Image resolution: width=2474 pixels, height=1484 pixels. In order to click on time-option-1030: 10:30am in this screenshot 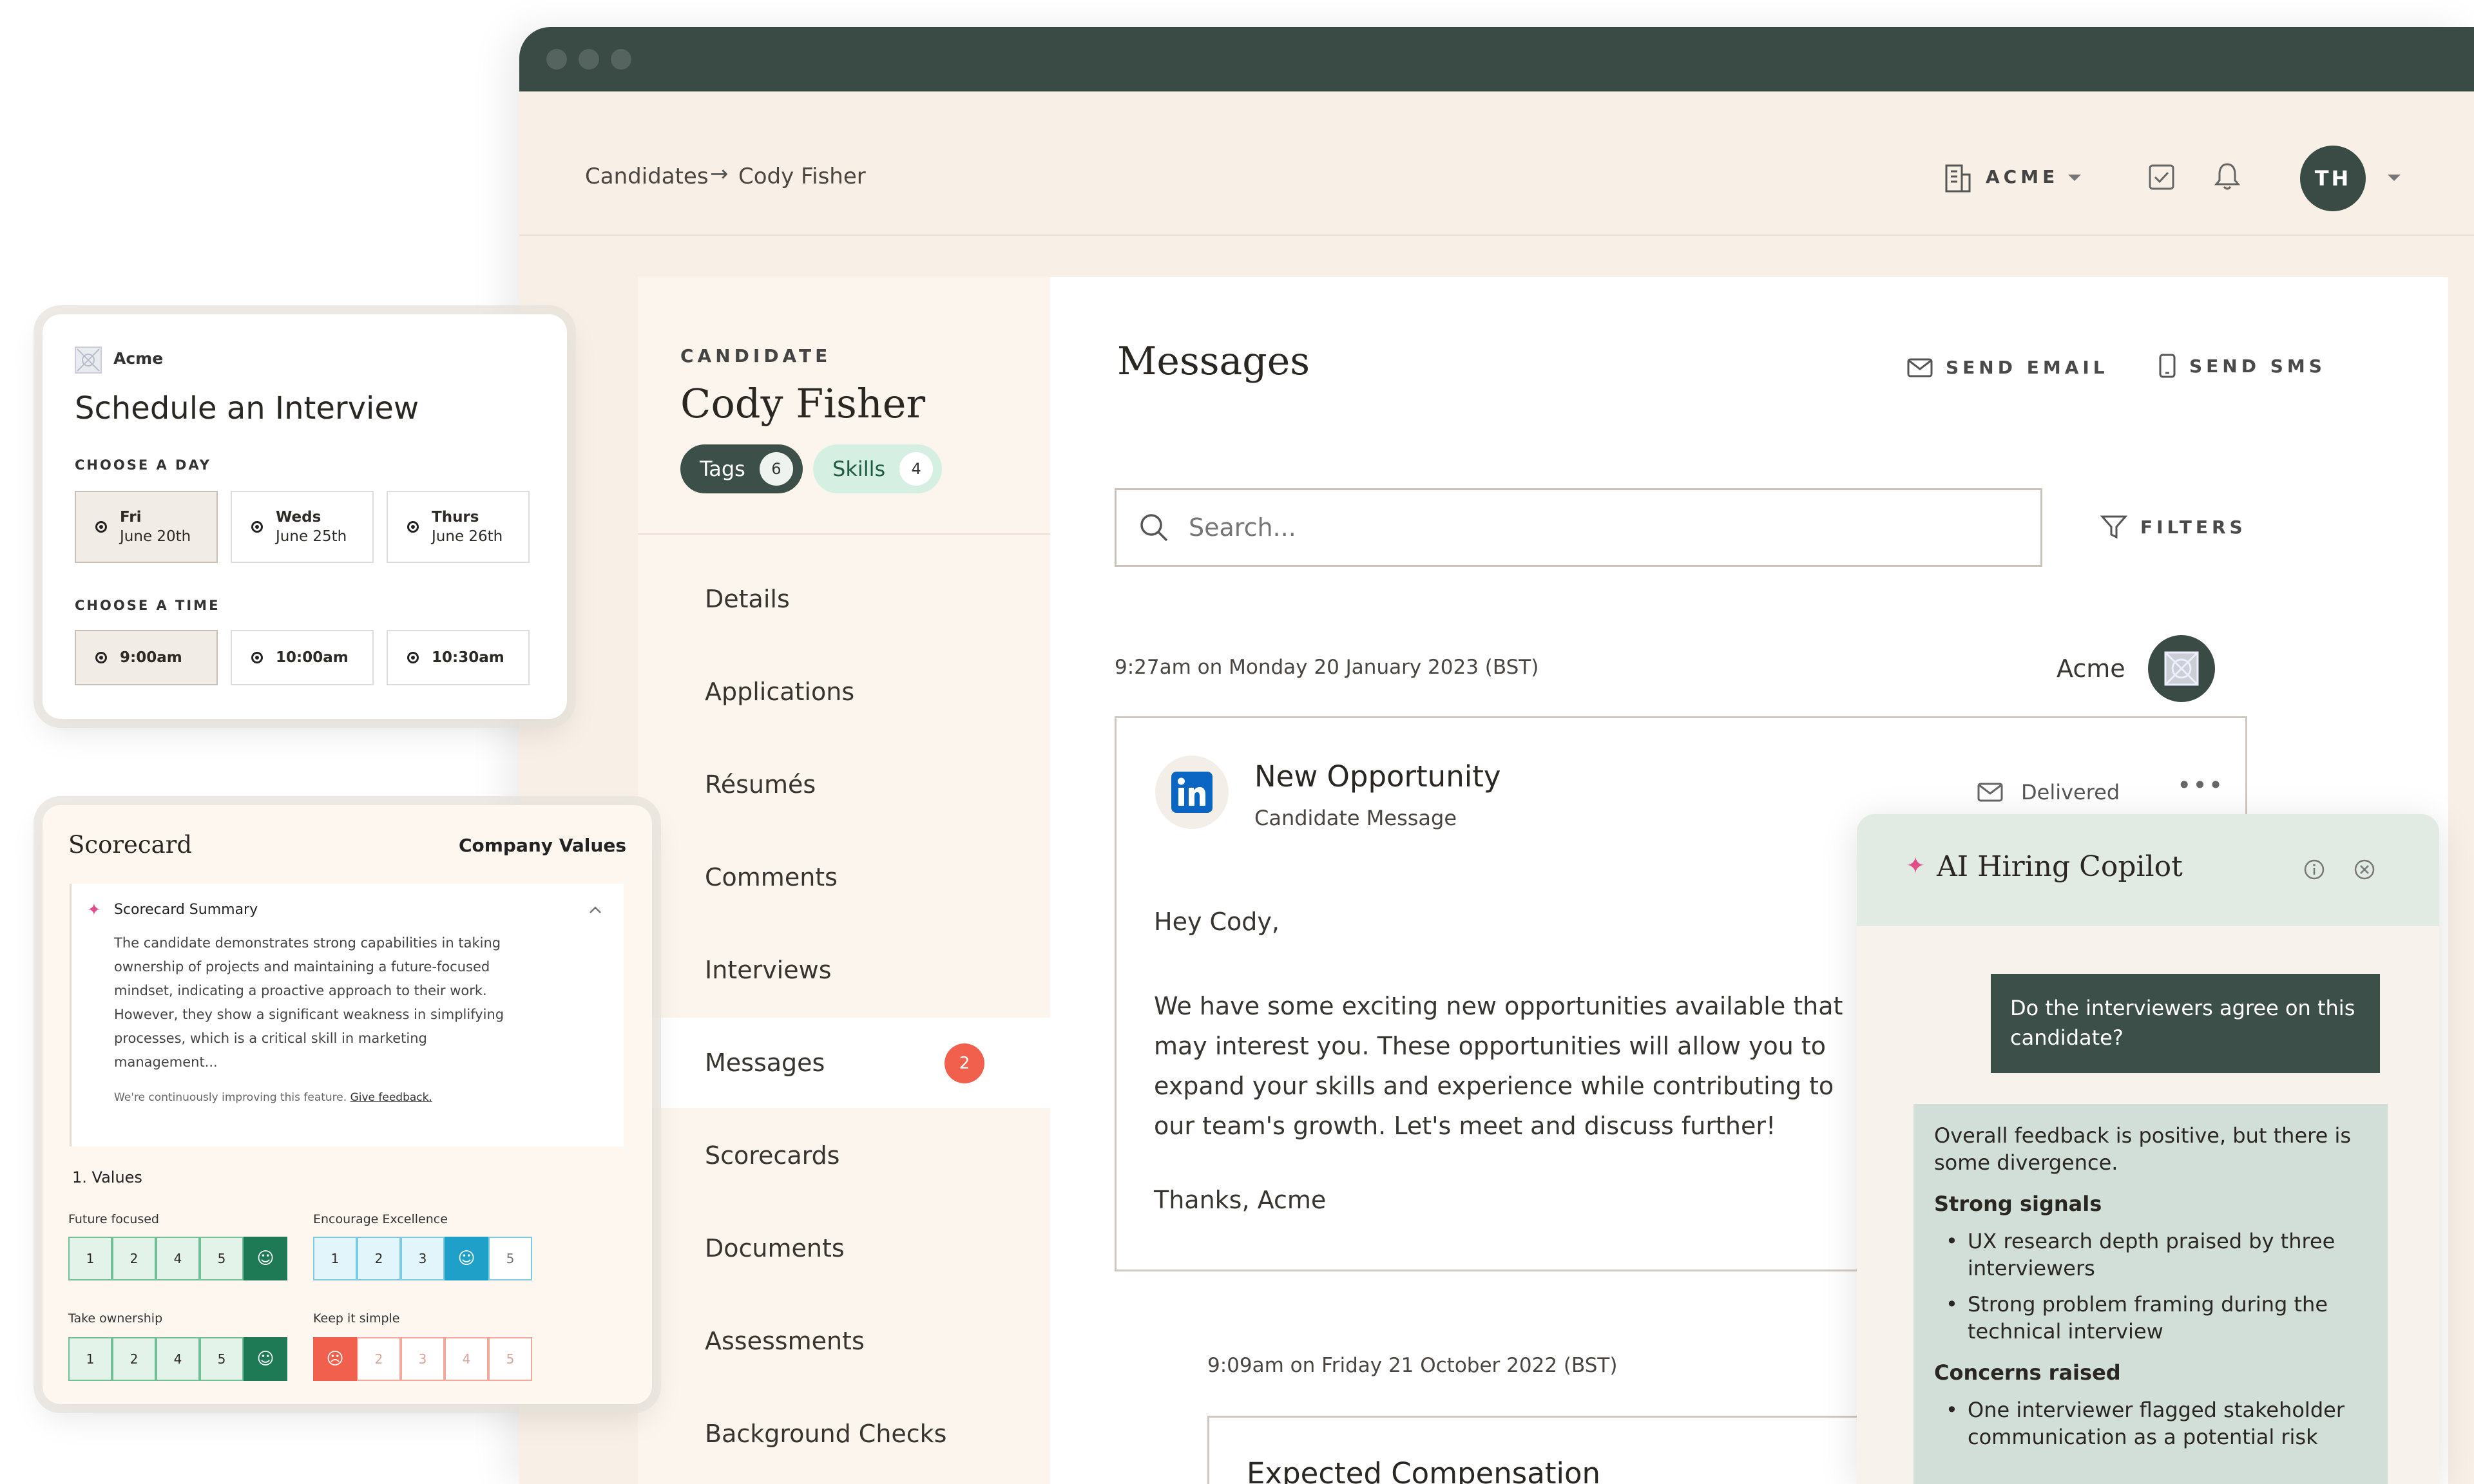, I will do `click(458, 657)`.